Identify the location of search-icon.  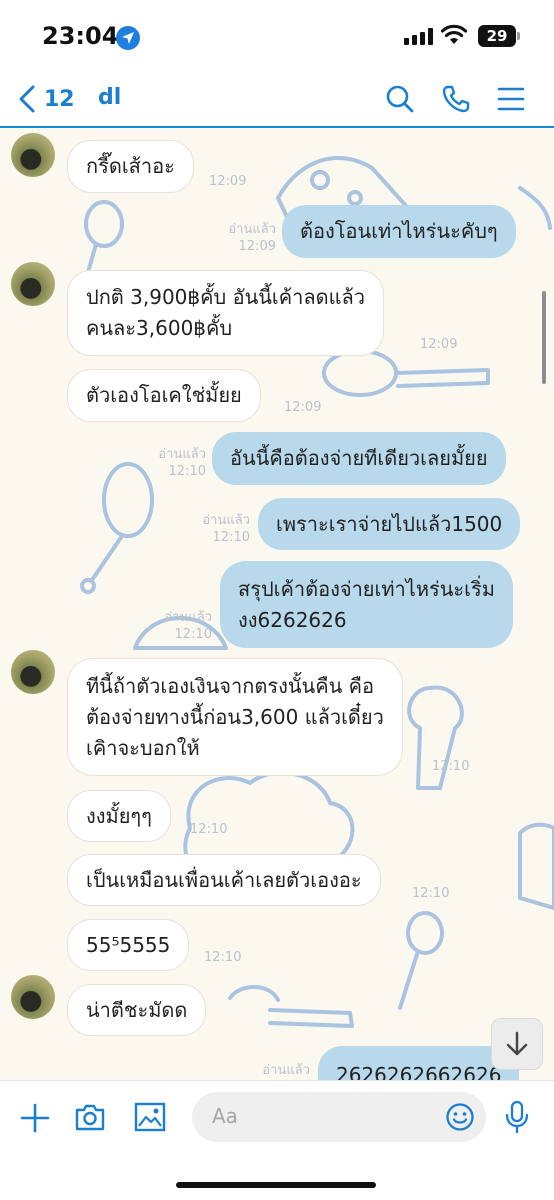
(400, 99).